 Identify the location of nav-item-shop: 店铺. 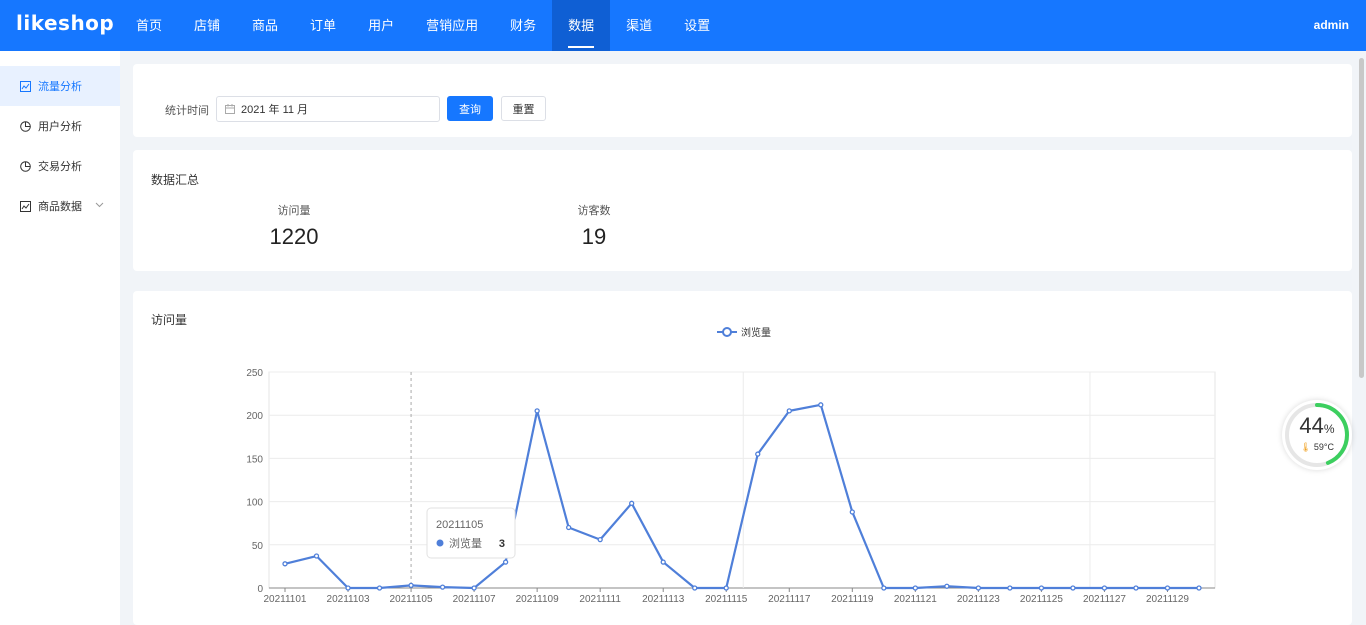
(207, 25).